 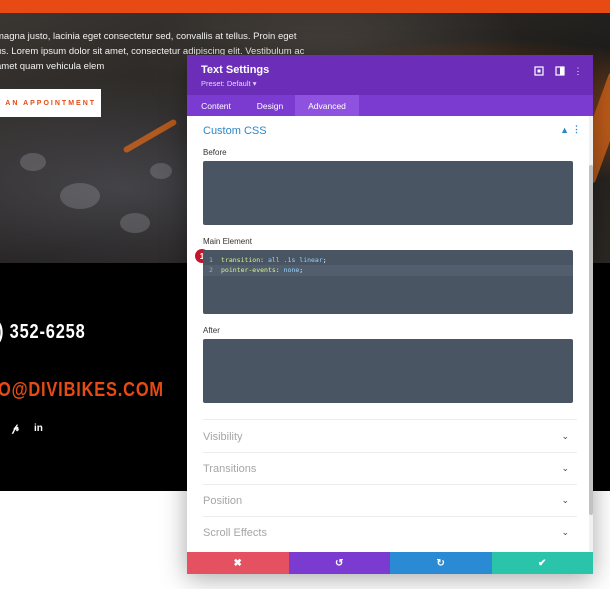 I want to click on tab-design: Design, so click(x=270, y=105).